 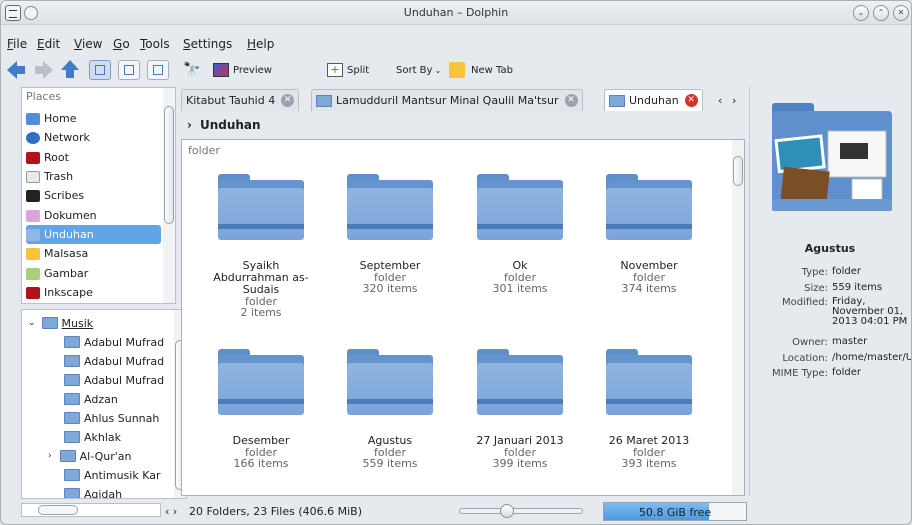 What do you see at coordinates (204, 150) in the screenshot?
I see `group-header: folder` at bounding box center [204, 150].